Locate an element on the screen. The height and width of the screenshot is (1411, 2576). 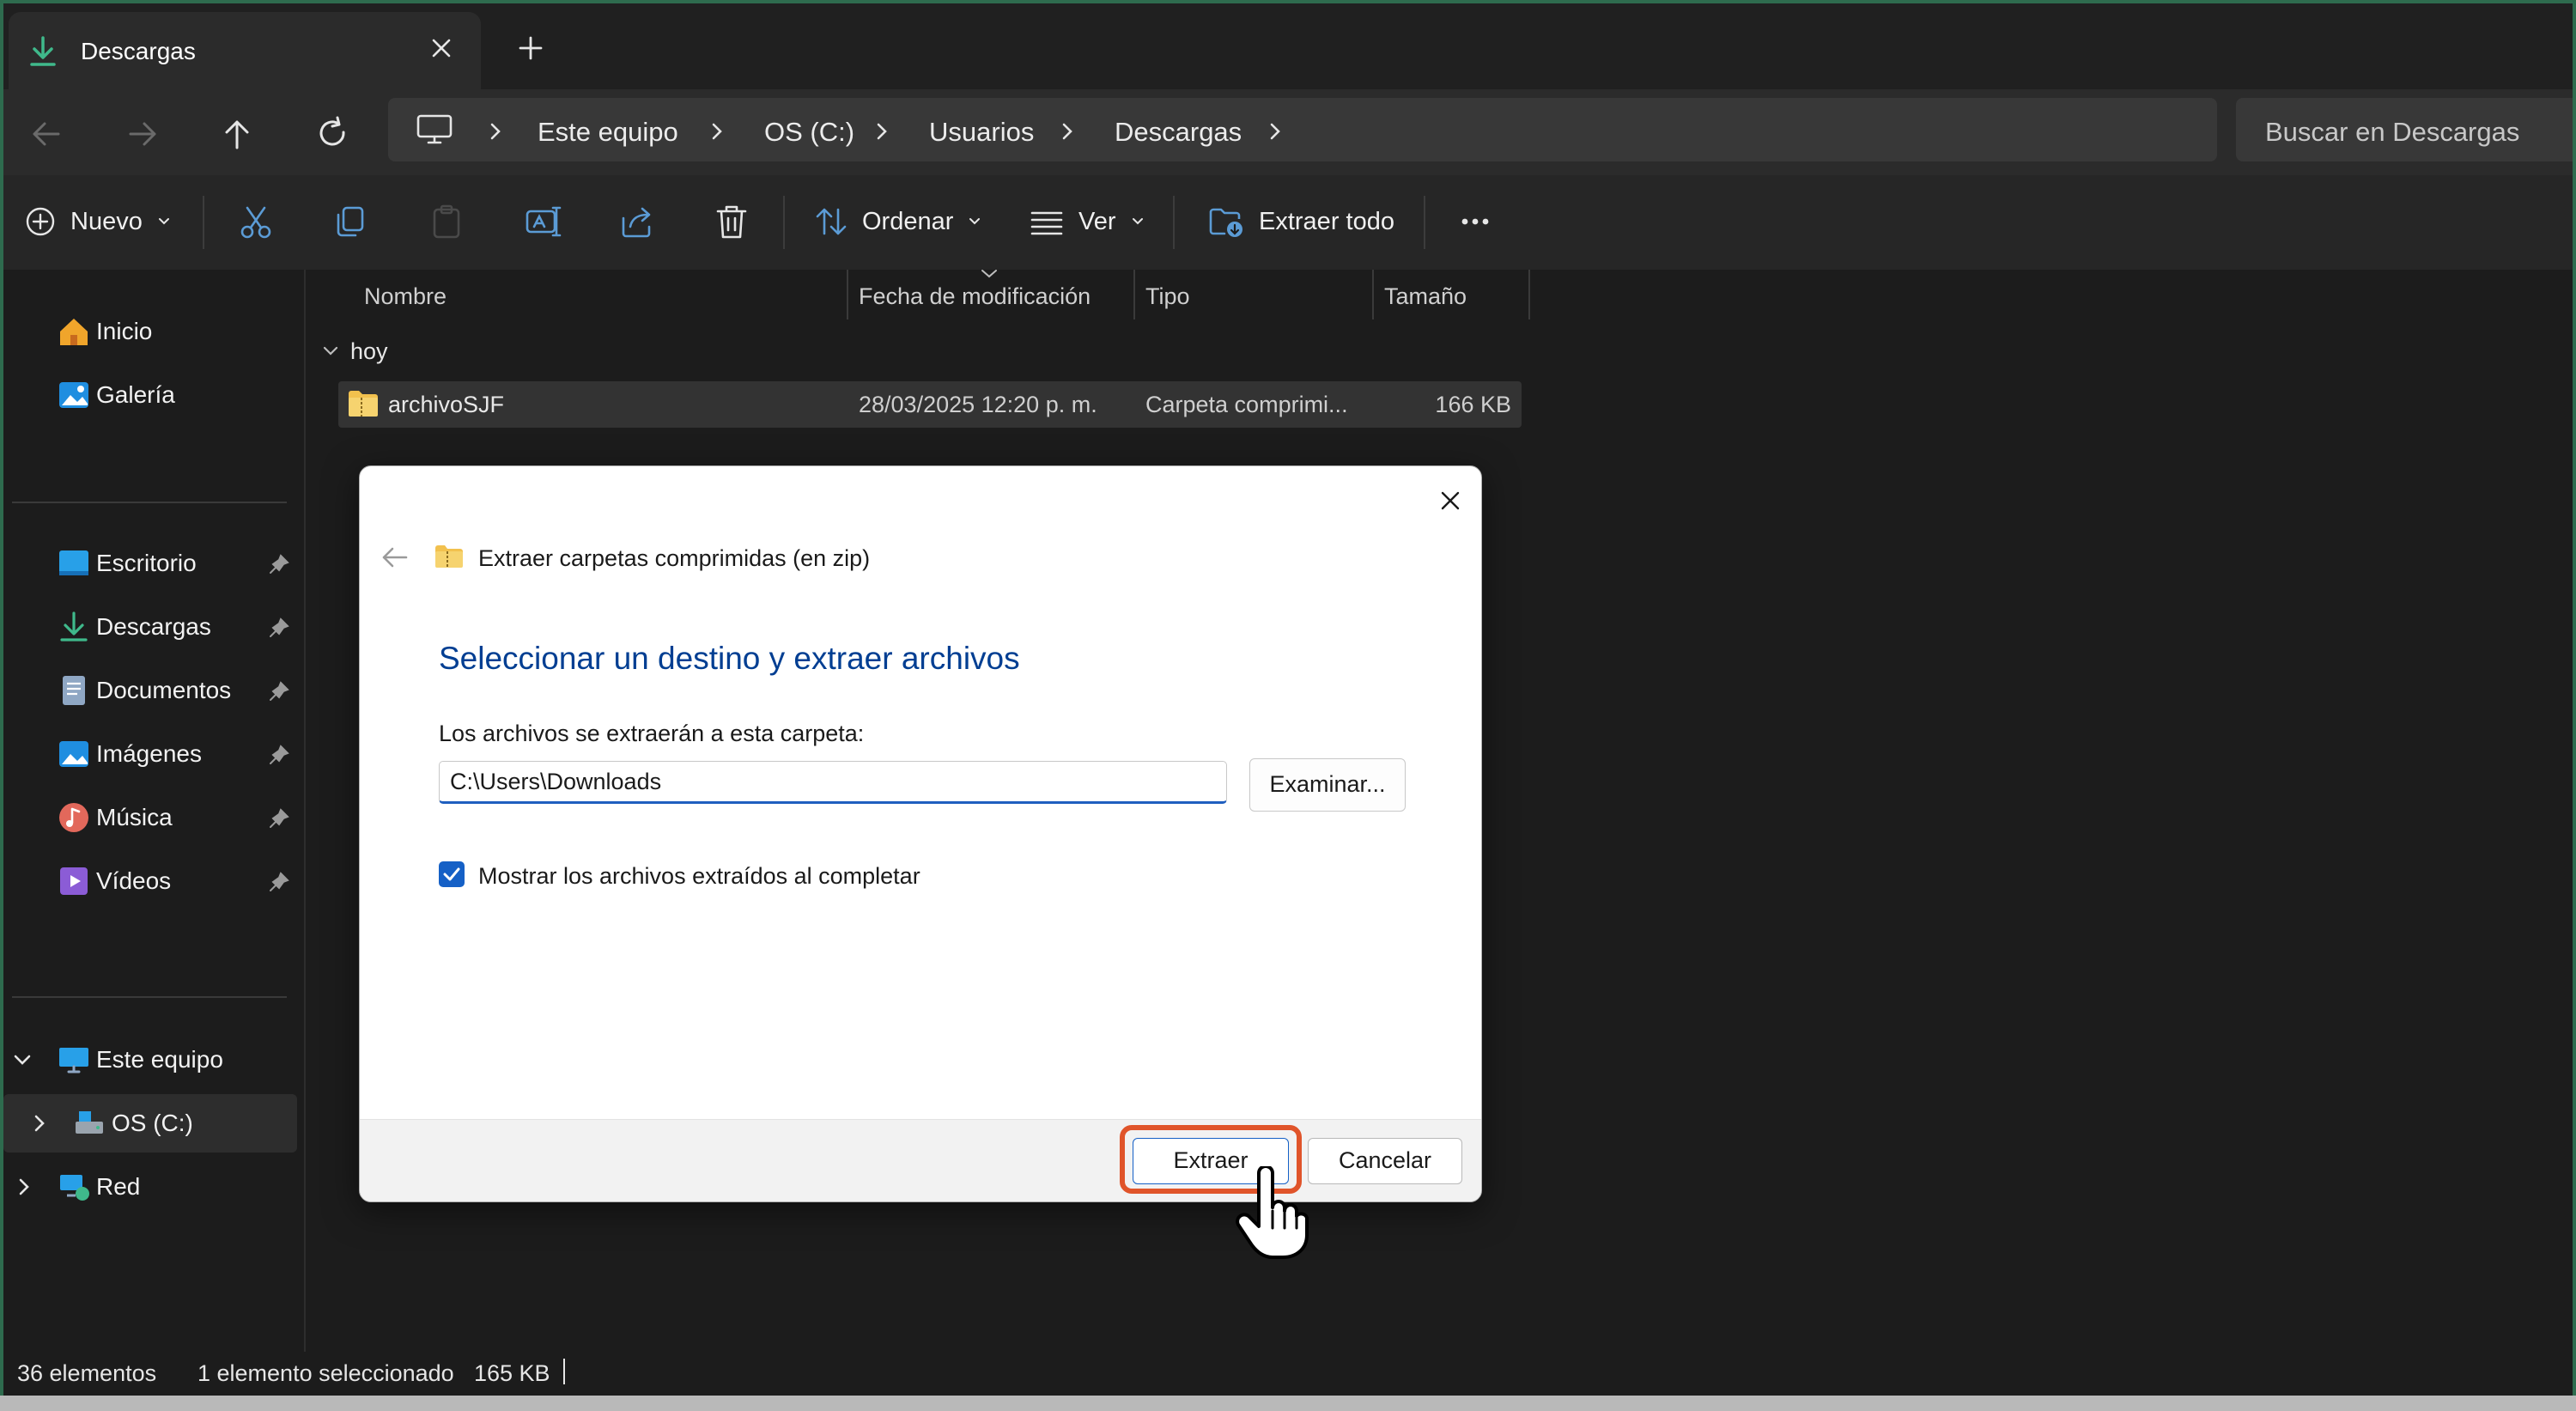
file-name: archivoSJF is located at coordinates (446, 404).